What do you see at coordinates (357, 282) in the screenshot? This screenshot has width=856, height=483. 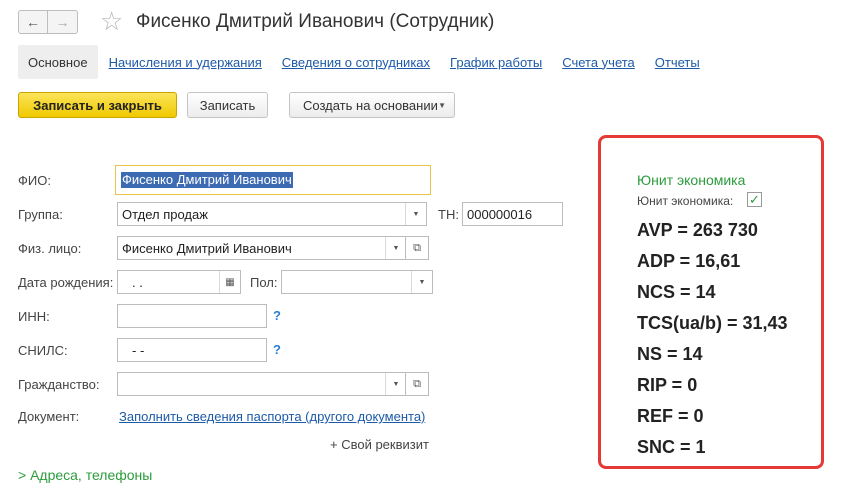 I see `gender-select: ▼` at bounding box center [357, 282].